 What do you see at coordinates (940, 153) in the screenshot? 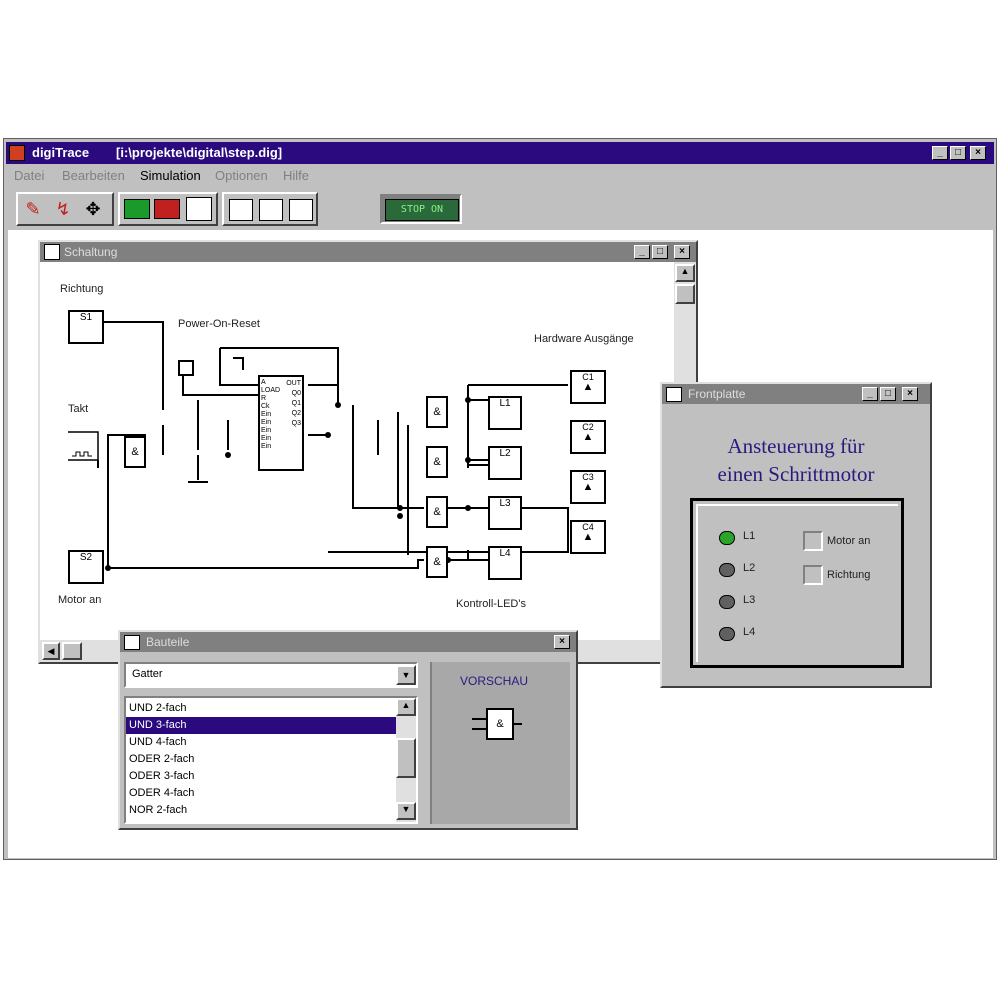
I see `minimize-button: _` at bounding box center [940, 153].